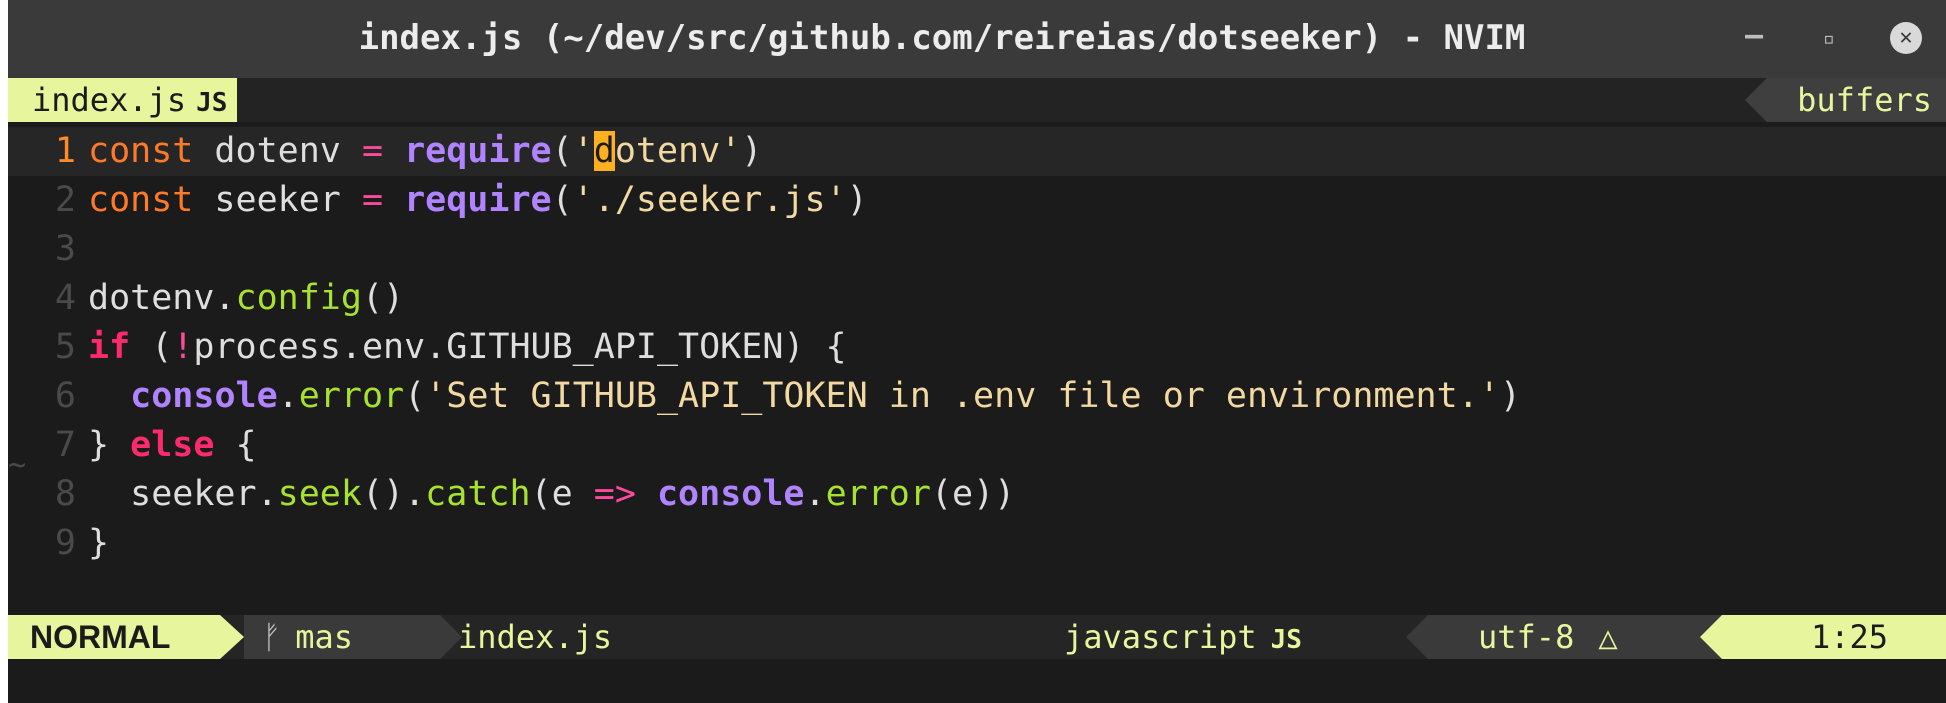 The image size is (1946, 703). I want to click on command-line, so click(977, 681).